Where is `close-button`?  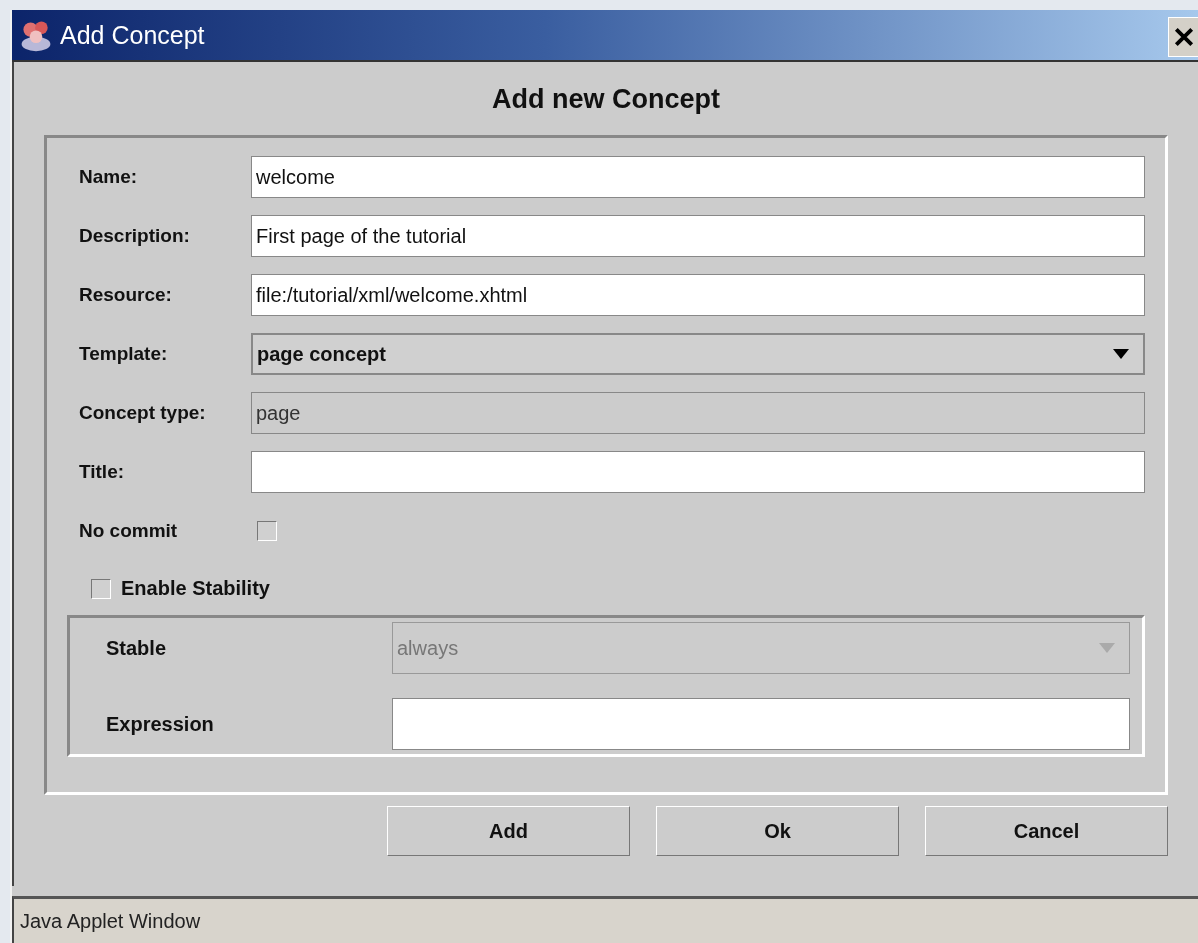
close-button is located at coordinates (1183, 37).